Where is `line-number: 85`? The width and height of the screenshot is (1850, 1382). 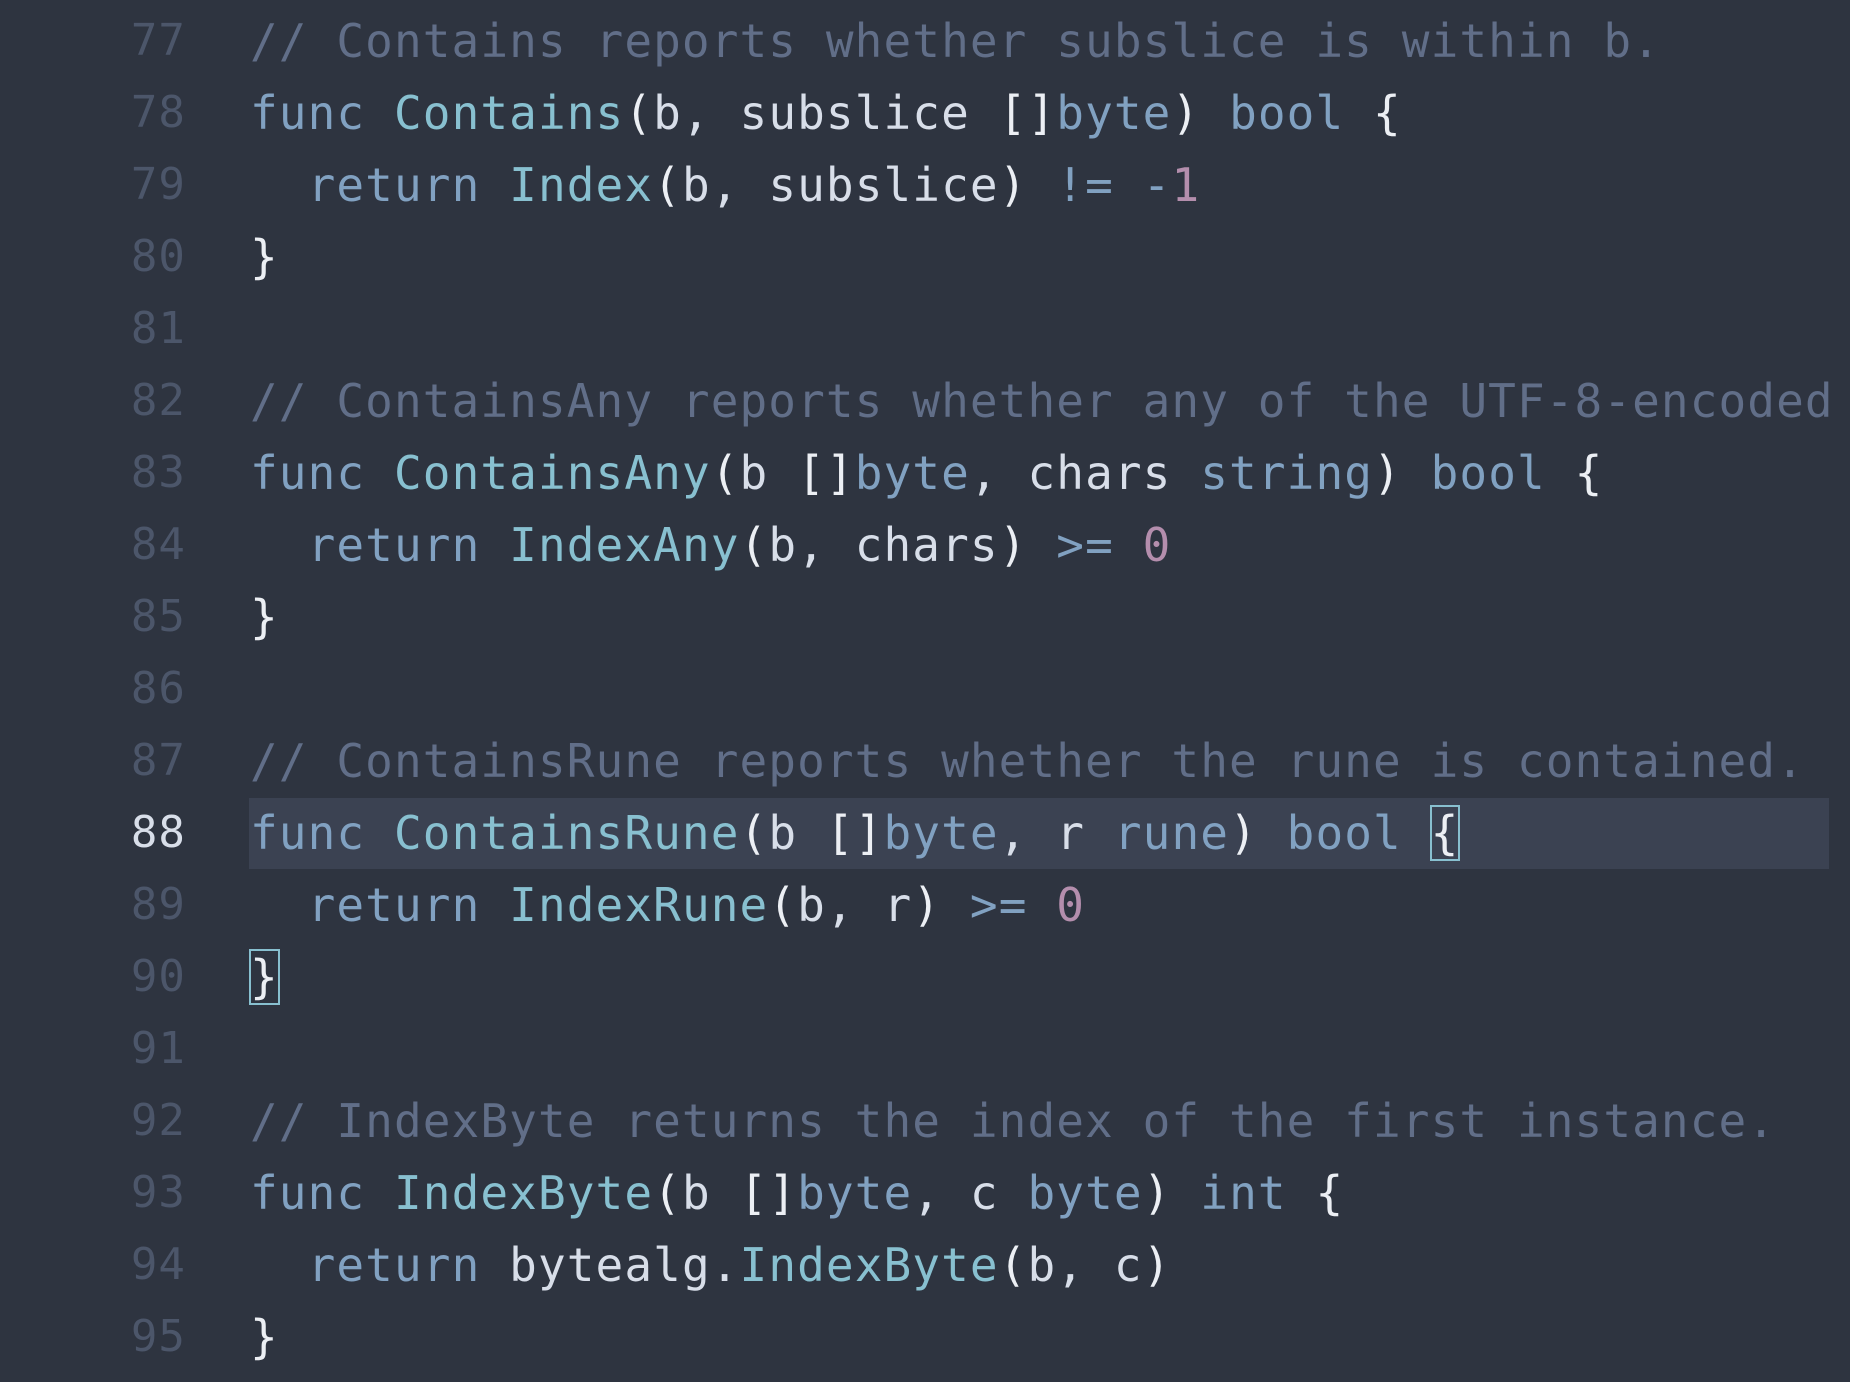 line-number: 85 is located at coordinates (123, 617).